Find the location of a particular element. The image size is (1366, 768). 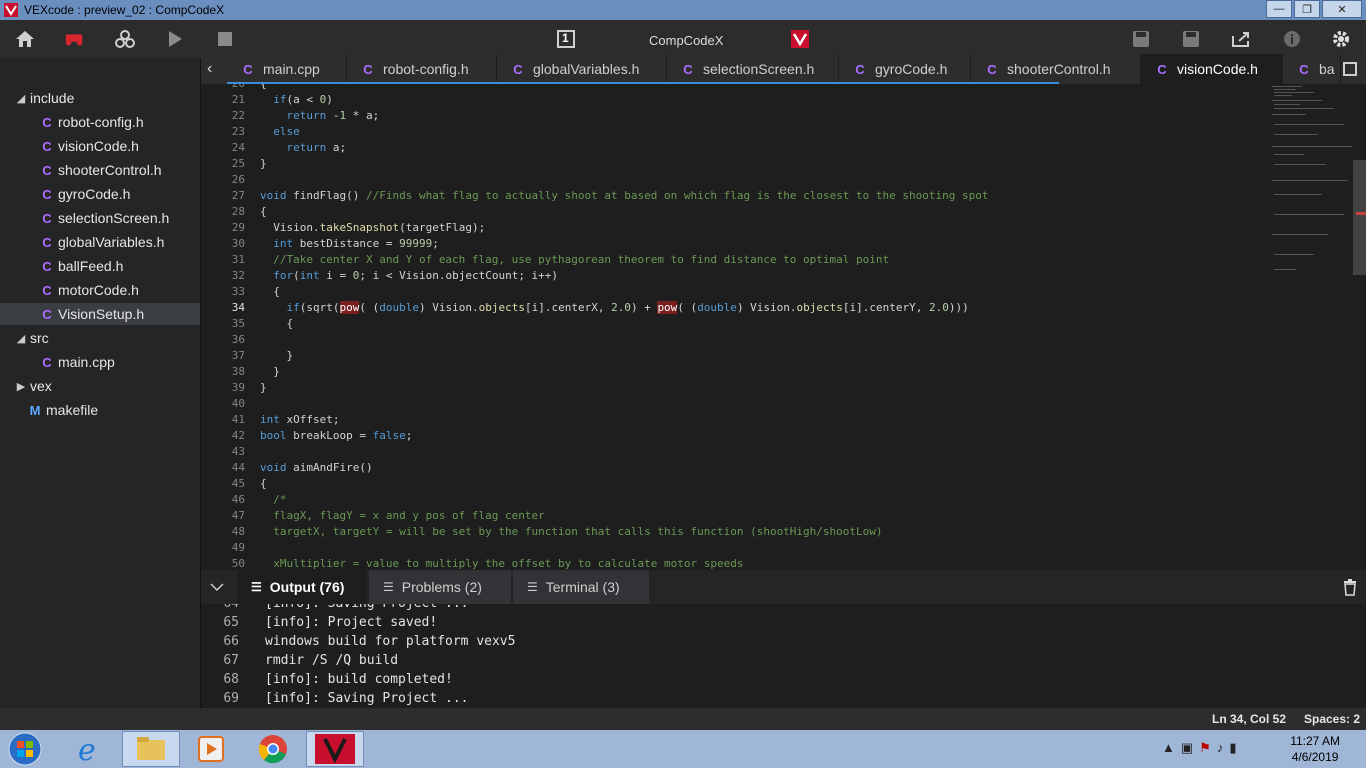

system-clock: 11:27 AM 4/6/2019 is located at coordinates (1315, 749).